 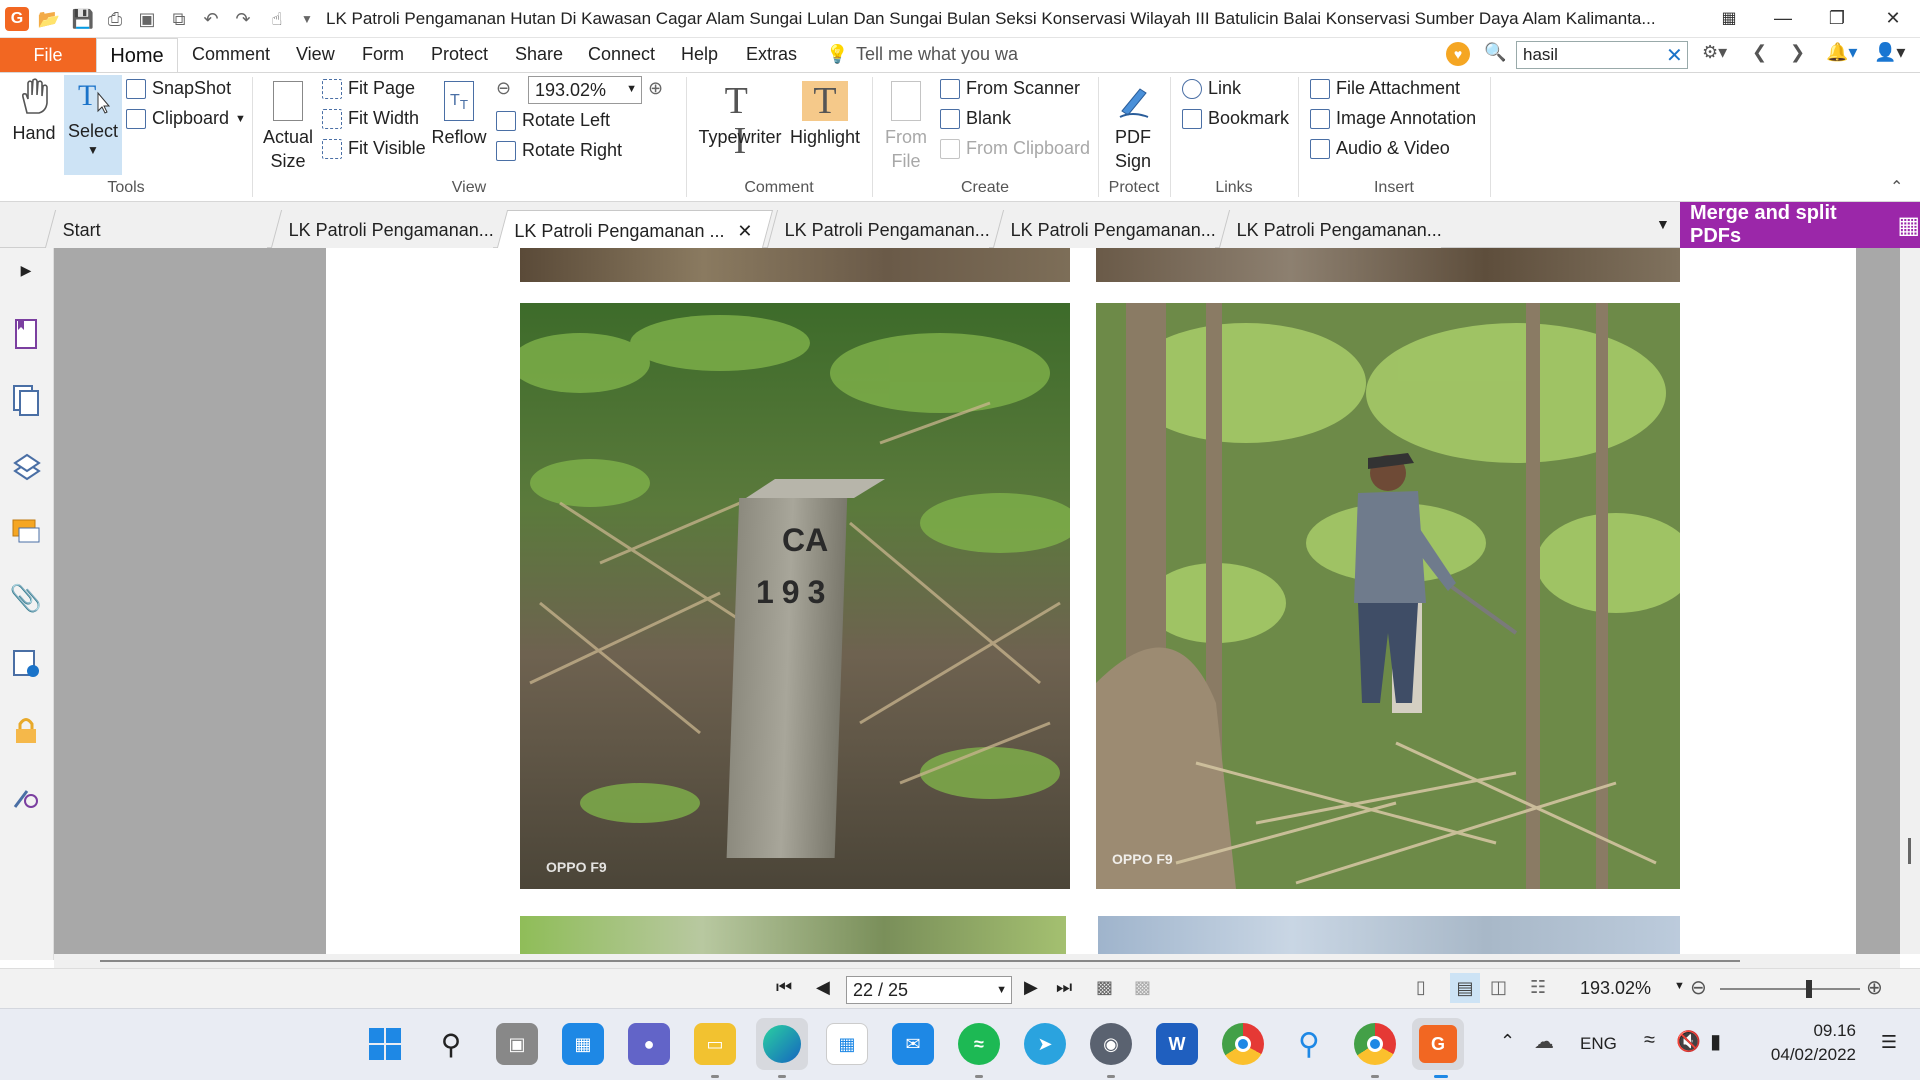 I want to click on edge-icon, so click(x=782, y=1044).